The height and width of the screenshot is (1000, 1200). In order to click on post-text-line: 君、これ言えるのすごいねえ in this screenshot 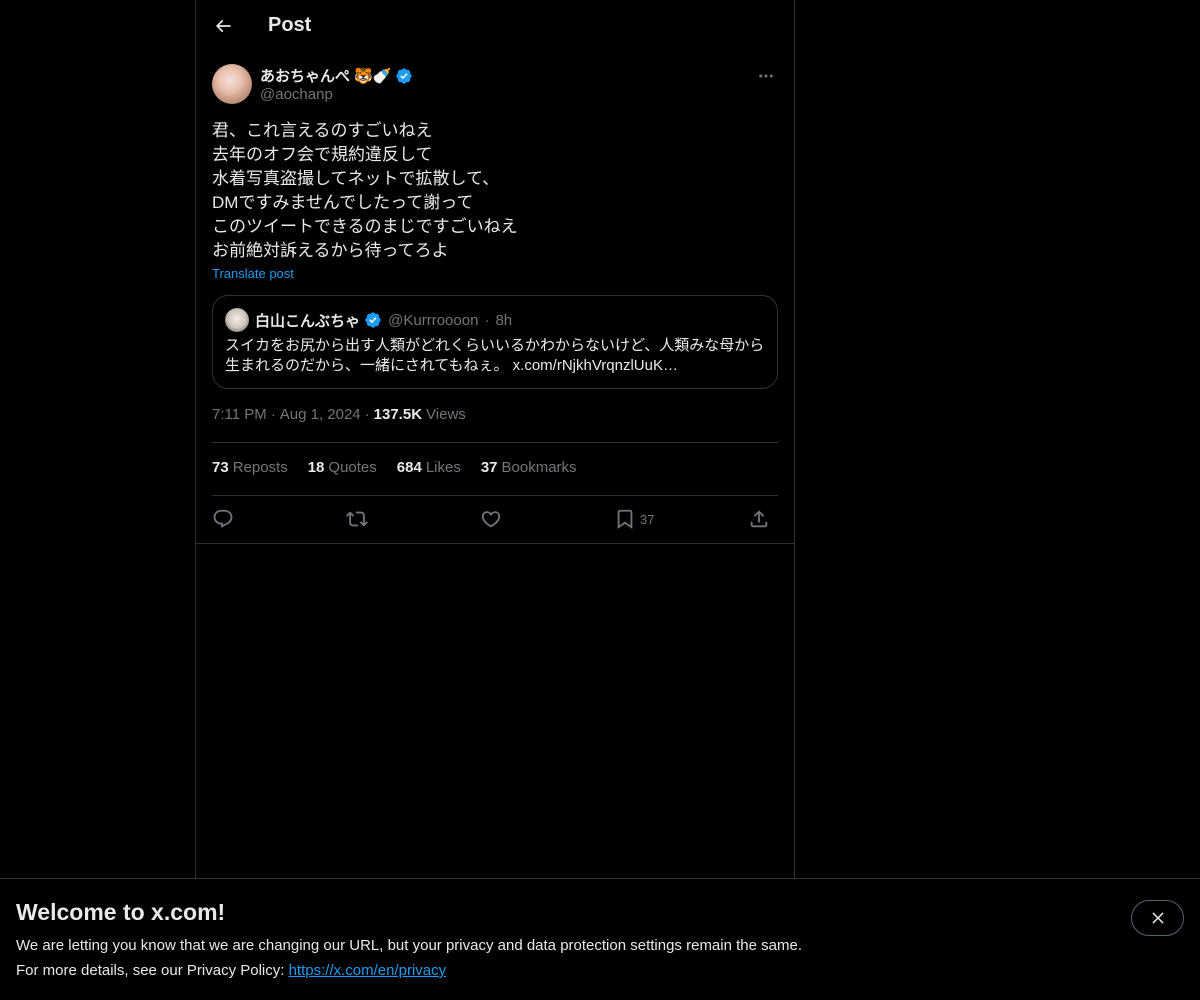, I will do `click(322, 130)`.